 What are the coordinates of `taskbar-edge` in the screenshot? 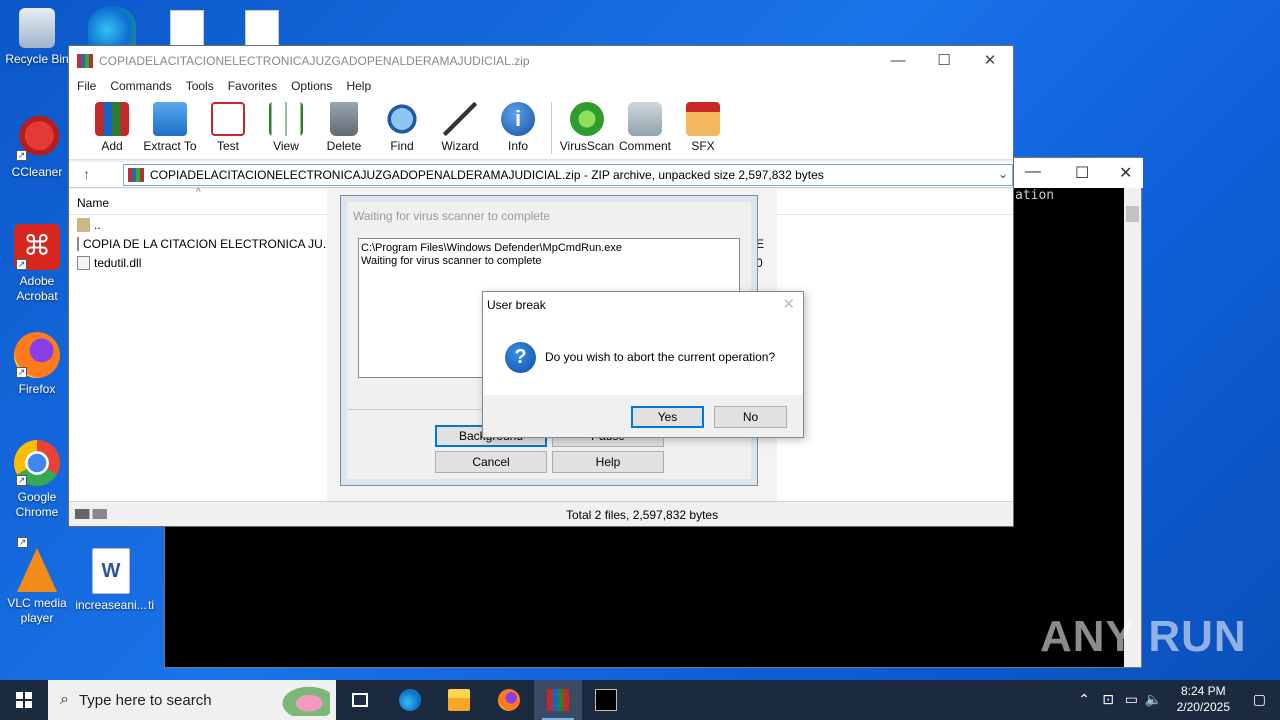 It's located at (410, 700).